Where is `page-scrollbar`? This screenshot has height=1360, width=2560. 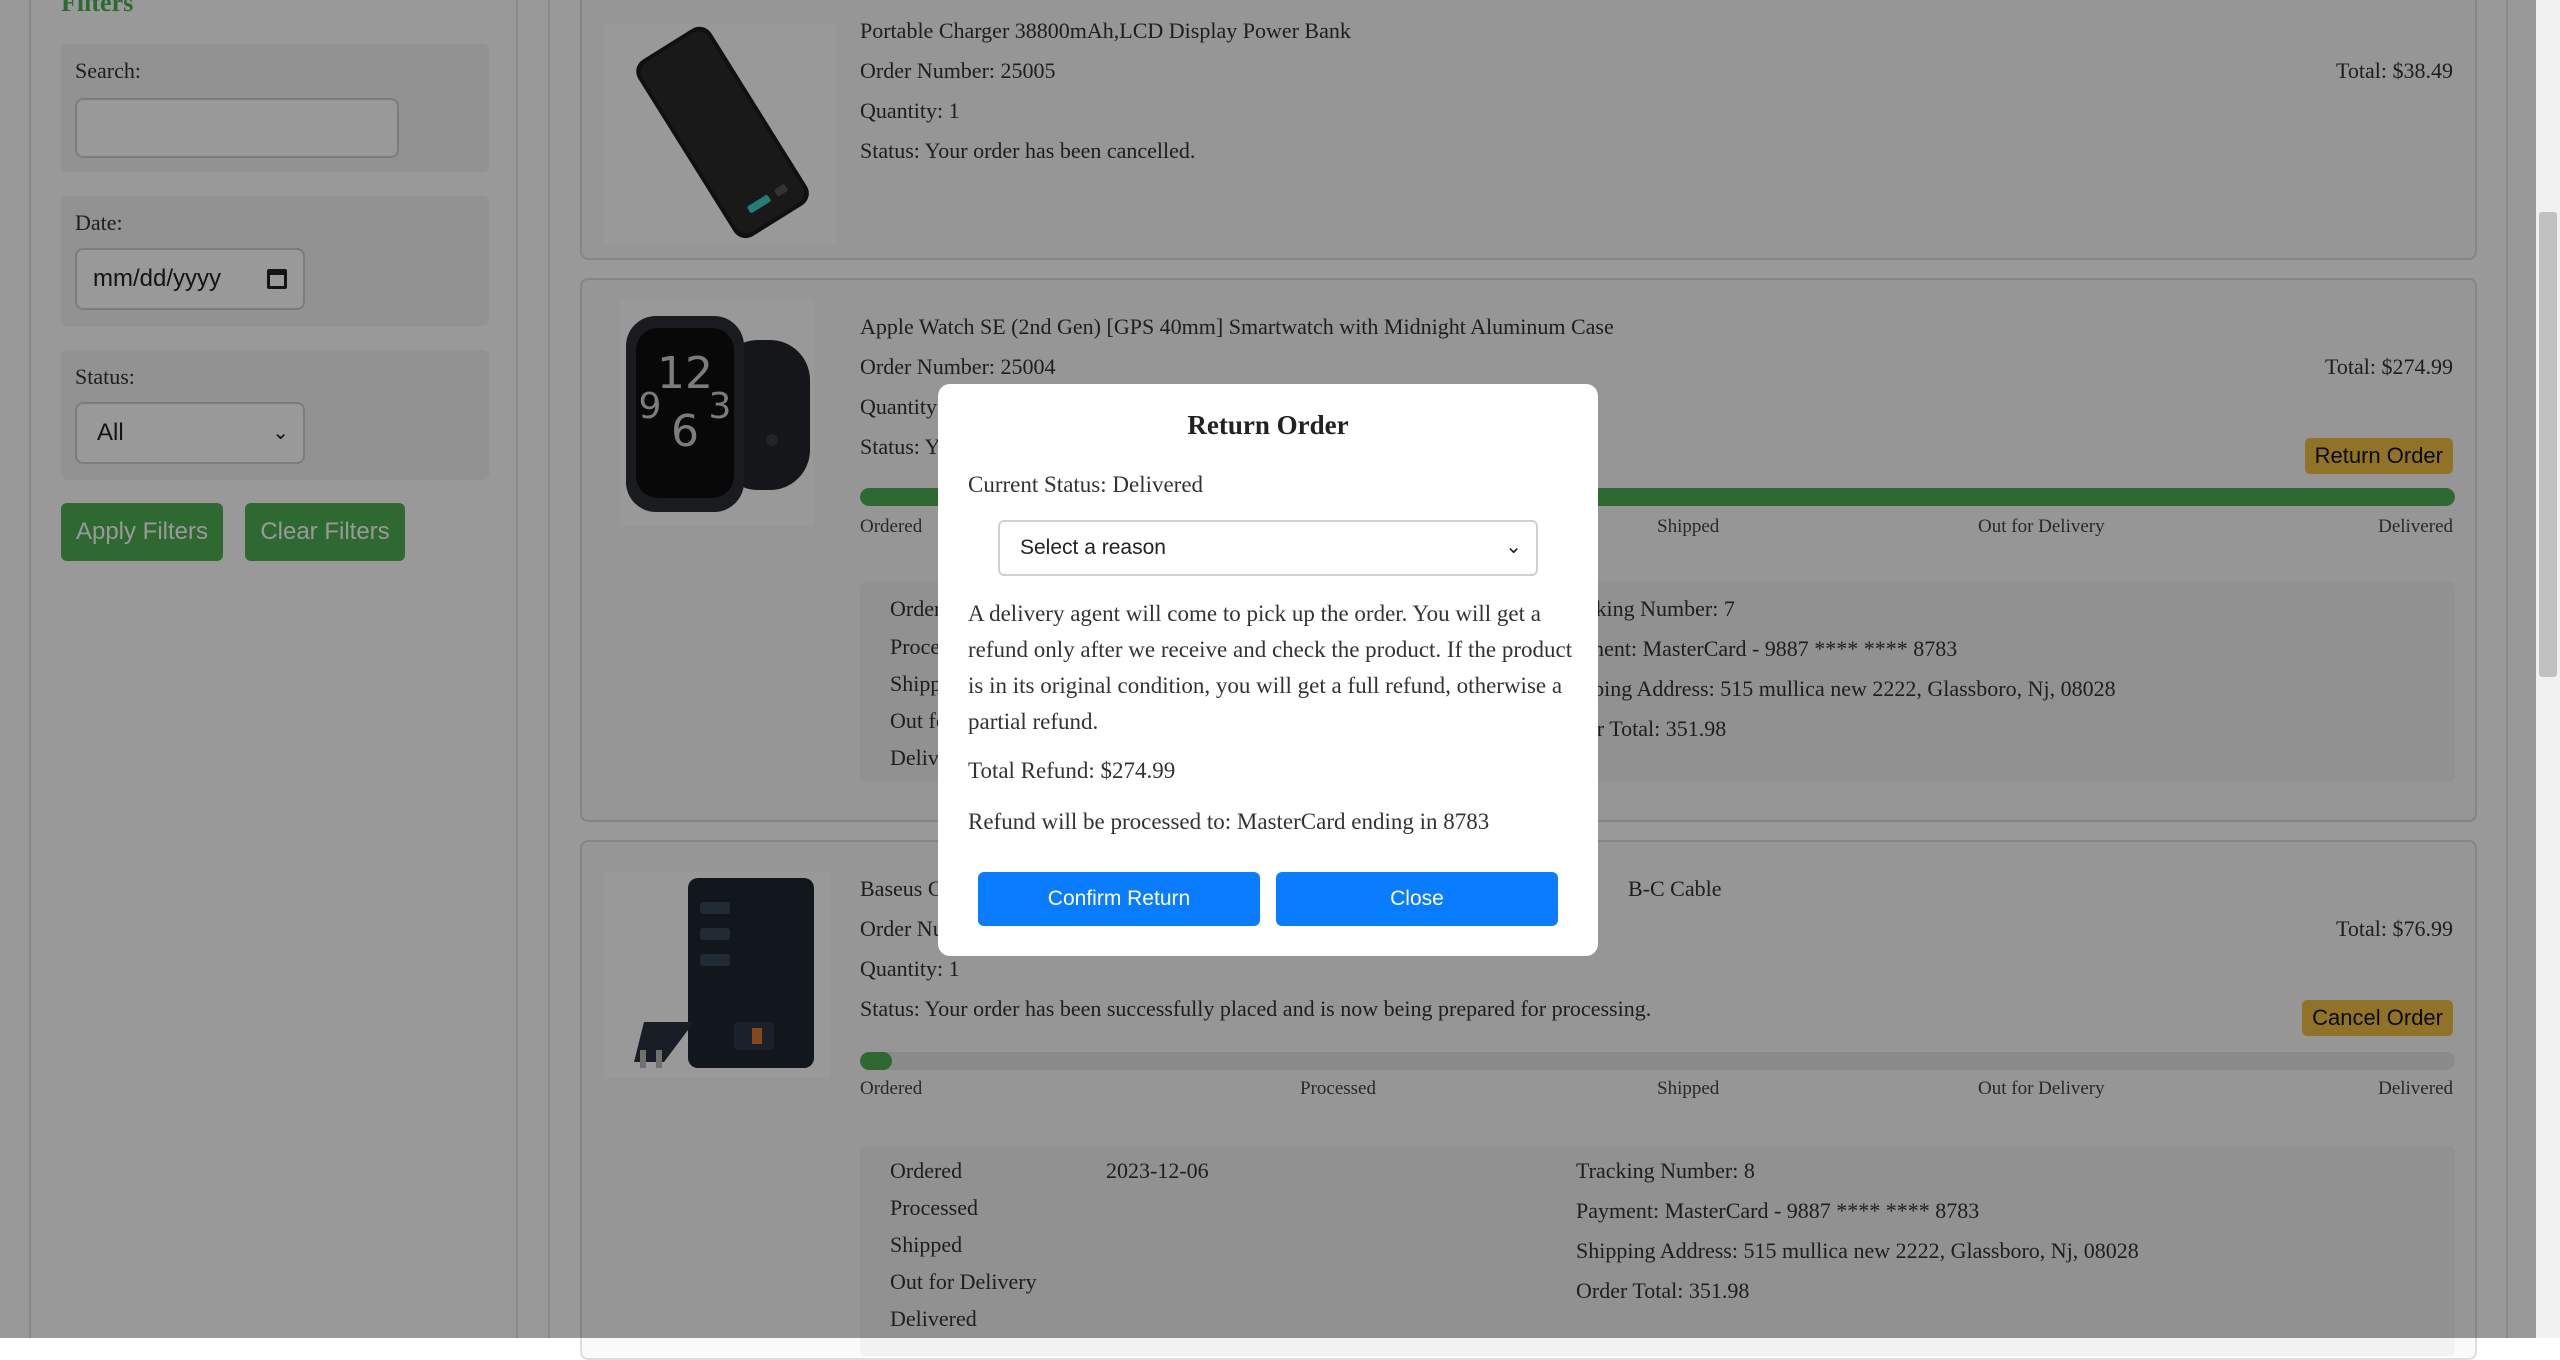 page-scrollbar is located at coordinates (2548, 669).